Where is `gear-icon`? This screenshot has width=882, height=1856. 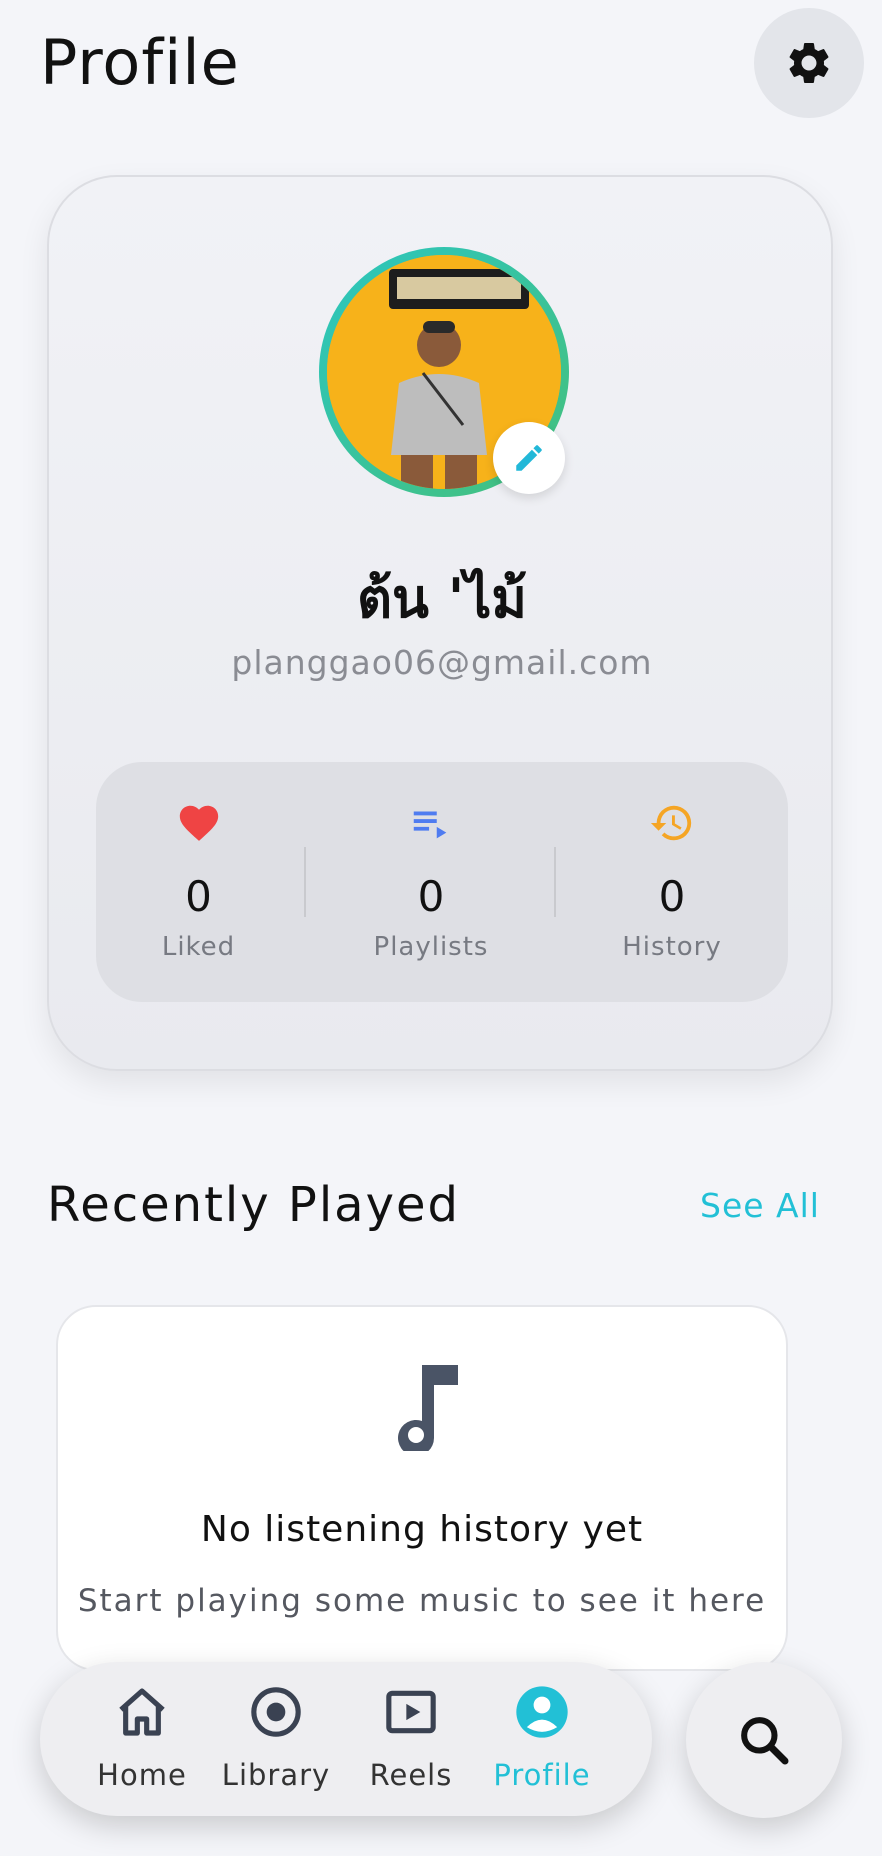
gear-icon is located at coordinates (809, 62).